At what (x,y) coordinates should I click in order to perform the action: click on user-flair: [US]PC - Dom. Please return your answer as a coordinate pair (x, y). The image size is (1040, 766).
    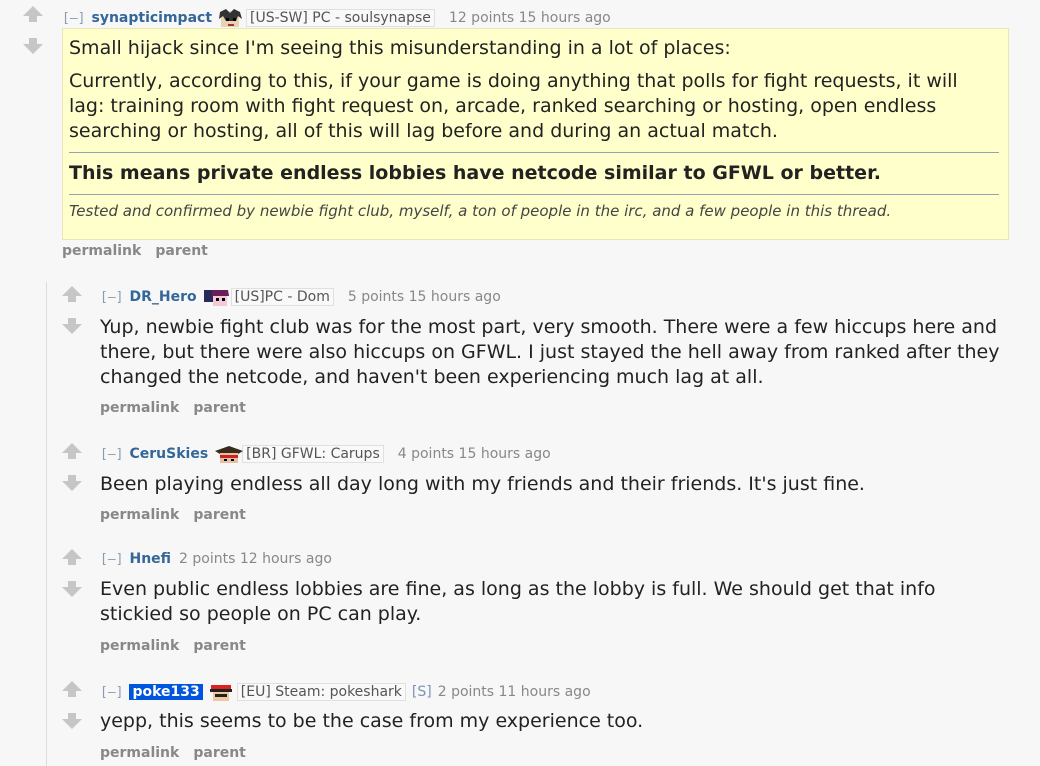
    Looking at the image, I should click on (282, 297).